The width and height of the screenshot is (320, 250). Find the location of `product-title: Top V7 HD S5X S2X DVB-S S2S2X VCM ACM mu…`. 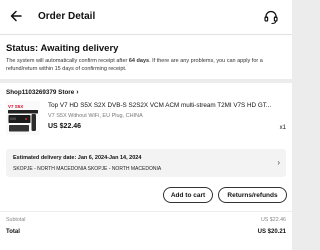

product-title: Top V7 HD S5X S2X DVB-S S2S2X VCM ACM mu… is located at coordinates (166, 105).